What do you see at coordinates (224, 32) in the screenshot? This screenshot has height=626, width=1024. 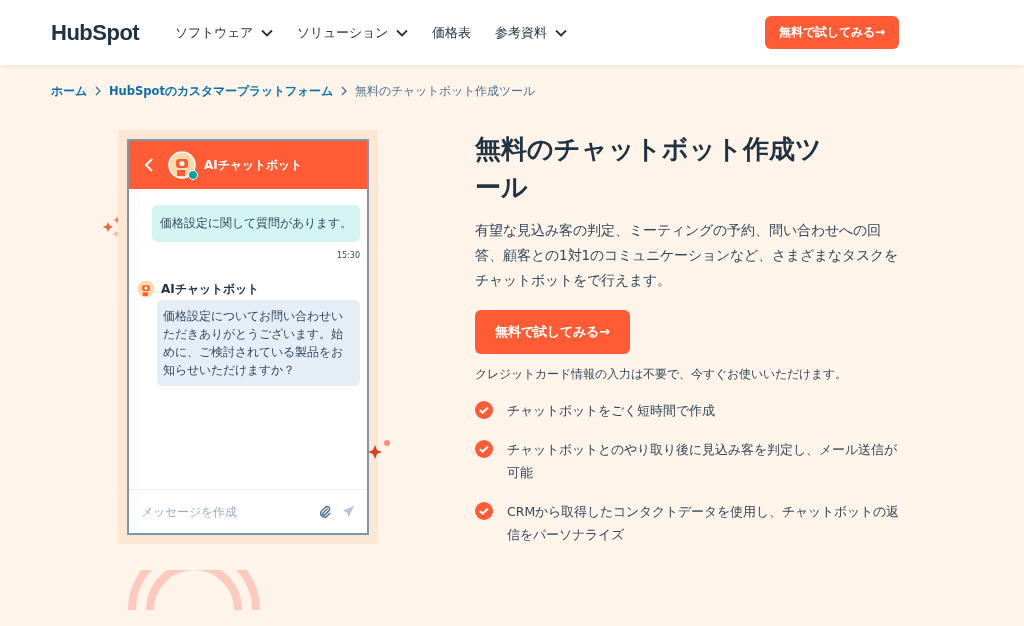 I see `nav-menu-item: ソフトウェア` at bounding box center [224, 32].